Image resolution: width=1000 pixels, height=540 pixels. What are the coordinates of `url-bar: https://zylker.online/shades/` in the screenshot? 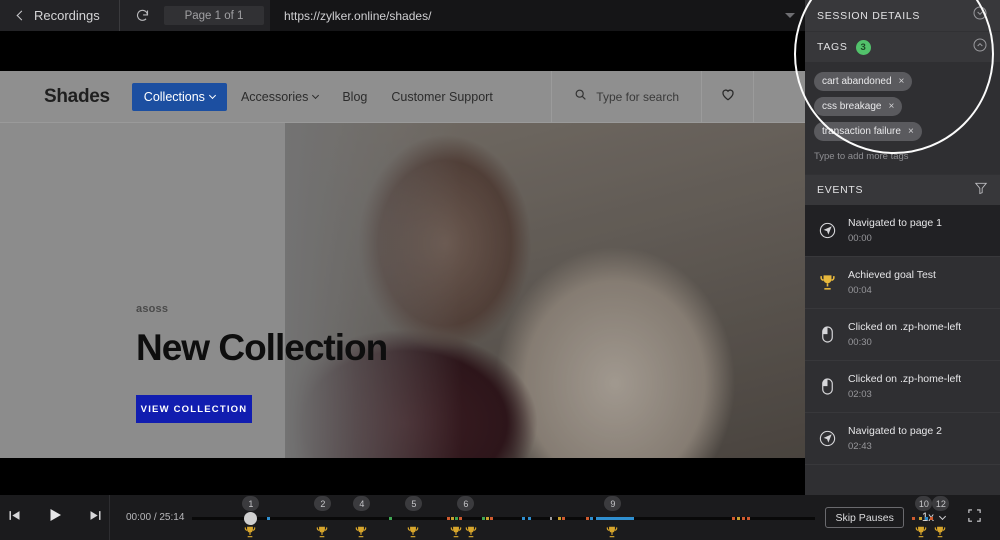 It's located at (537, 15).